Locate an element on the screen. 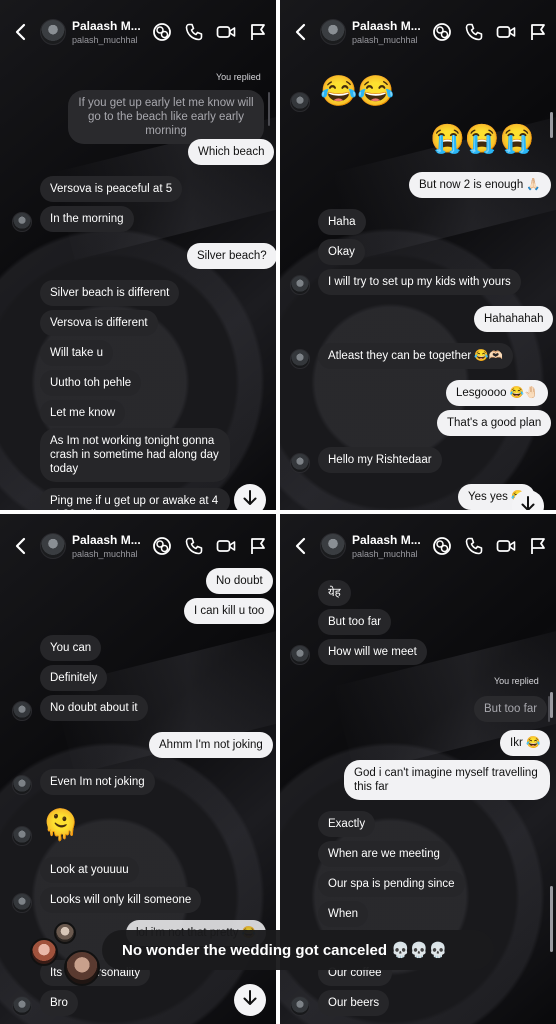 This screenshot has width=556, height=1024. message-incoming: येह is located at coordinates (334, 593).